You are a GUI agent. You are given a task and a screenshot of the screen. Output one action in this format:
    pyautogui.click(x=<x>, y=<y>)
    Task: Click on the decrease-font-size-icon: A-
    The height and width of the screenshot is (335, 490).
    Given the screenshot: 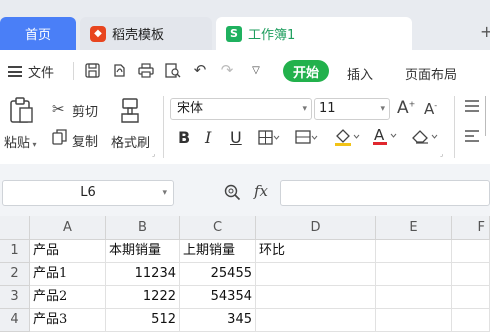 What is the action you would take?
    pyautogui.click(x=430, y=109)
    